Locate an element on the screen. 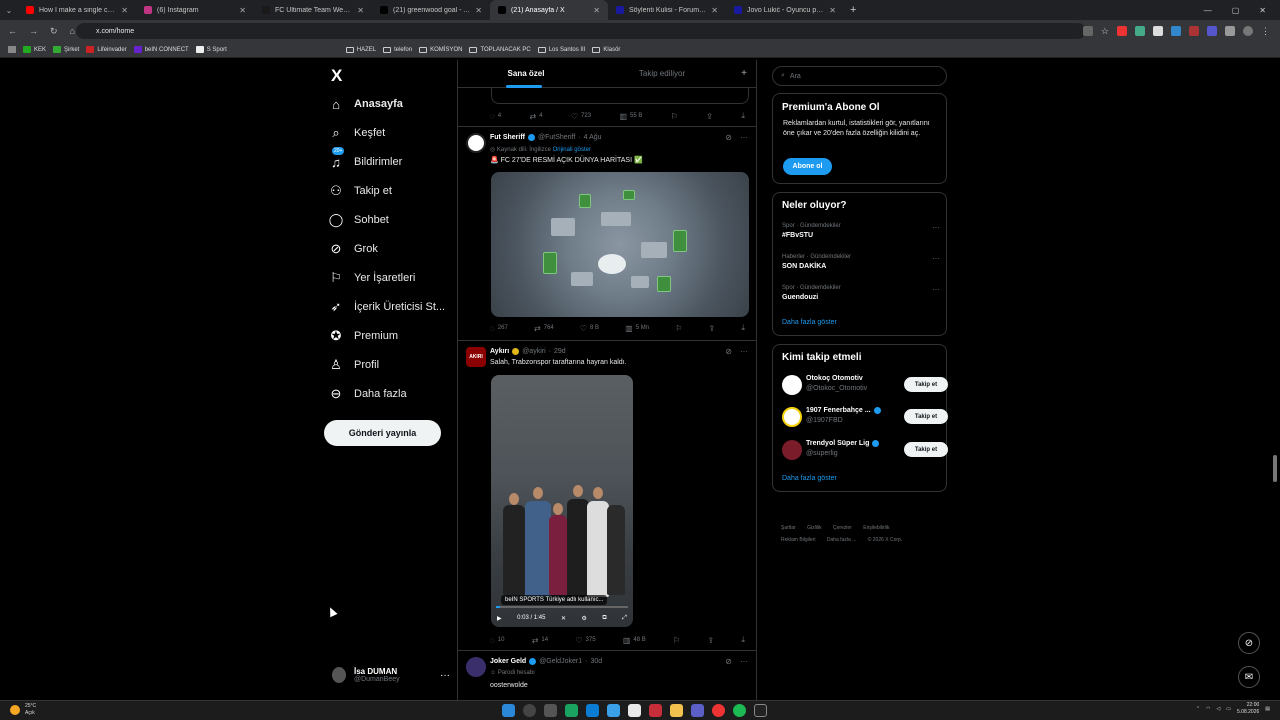 This screenshot has height=720, width=1280. bookmark: Şirket is located at coordinates (66, 49).